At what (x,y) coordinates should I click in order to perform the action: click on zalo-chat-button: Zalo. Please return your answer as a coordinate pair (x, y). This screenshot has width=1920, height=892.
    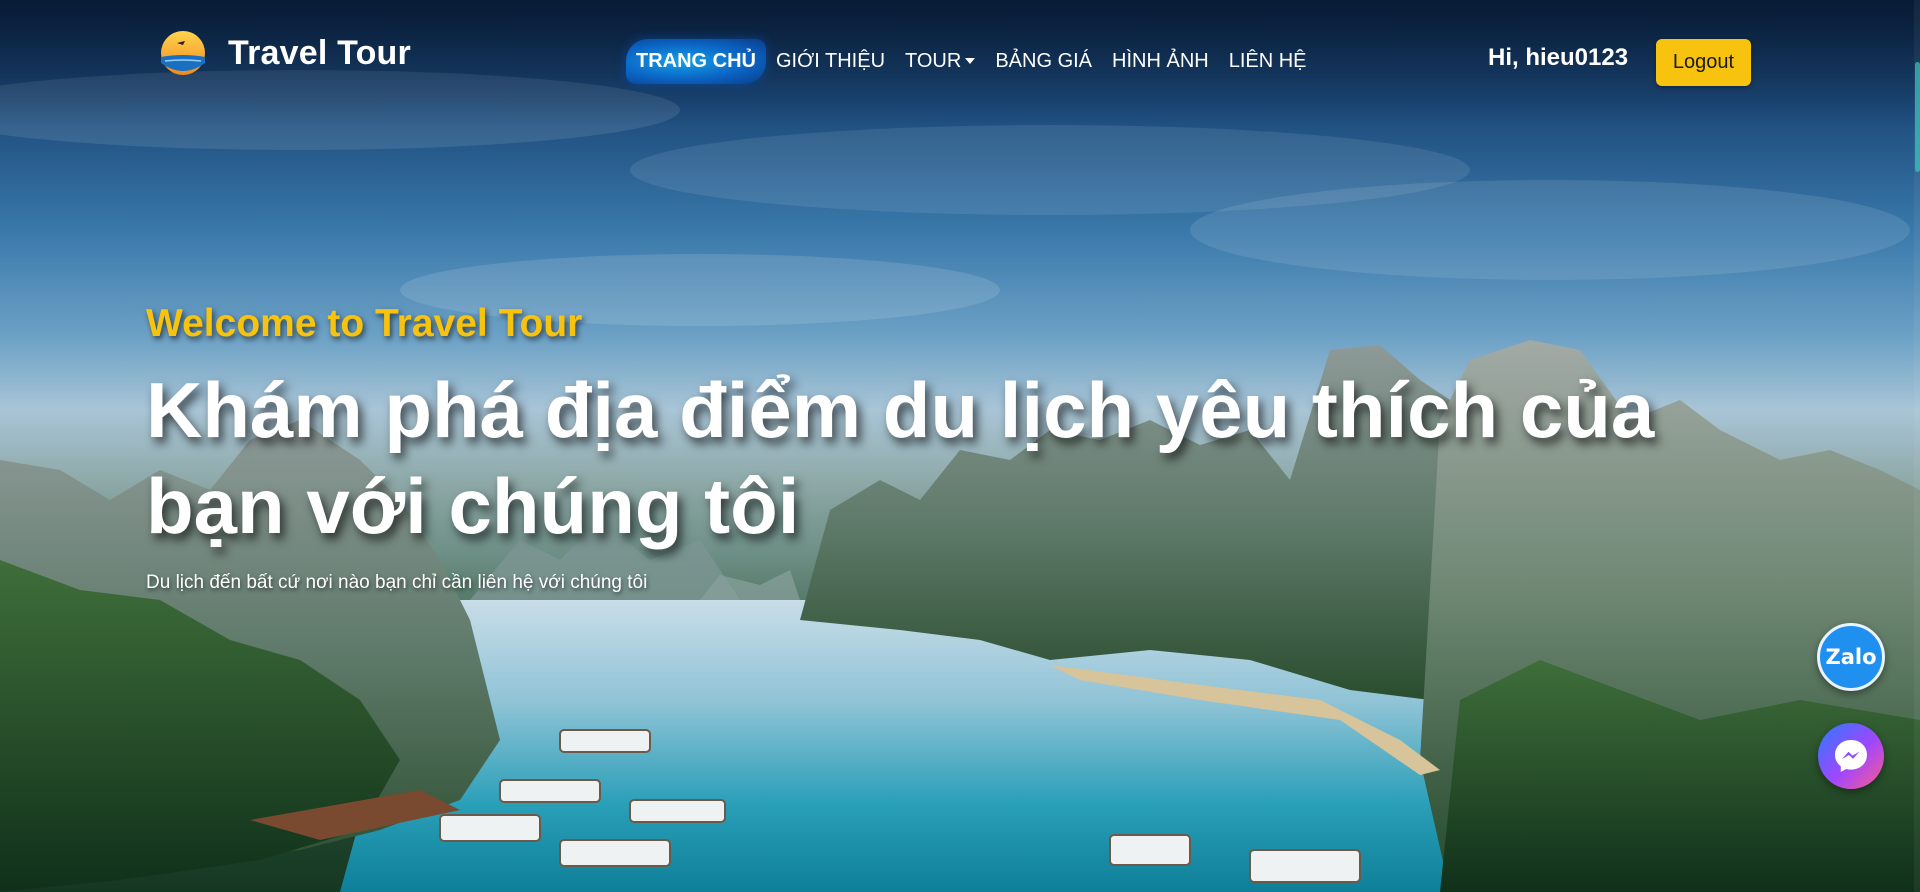
    Looking at the image, I should click on (1851, 657).